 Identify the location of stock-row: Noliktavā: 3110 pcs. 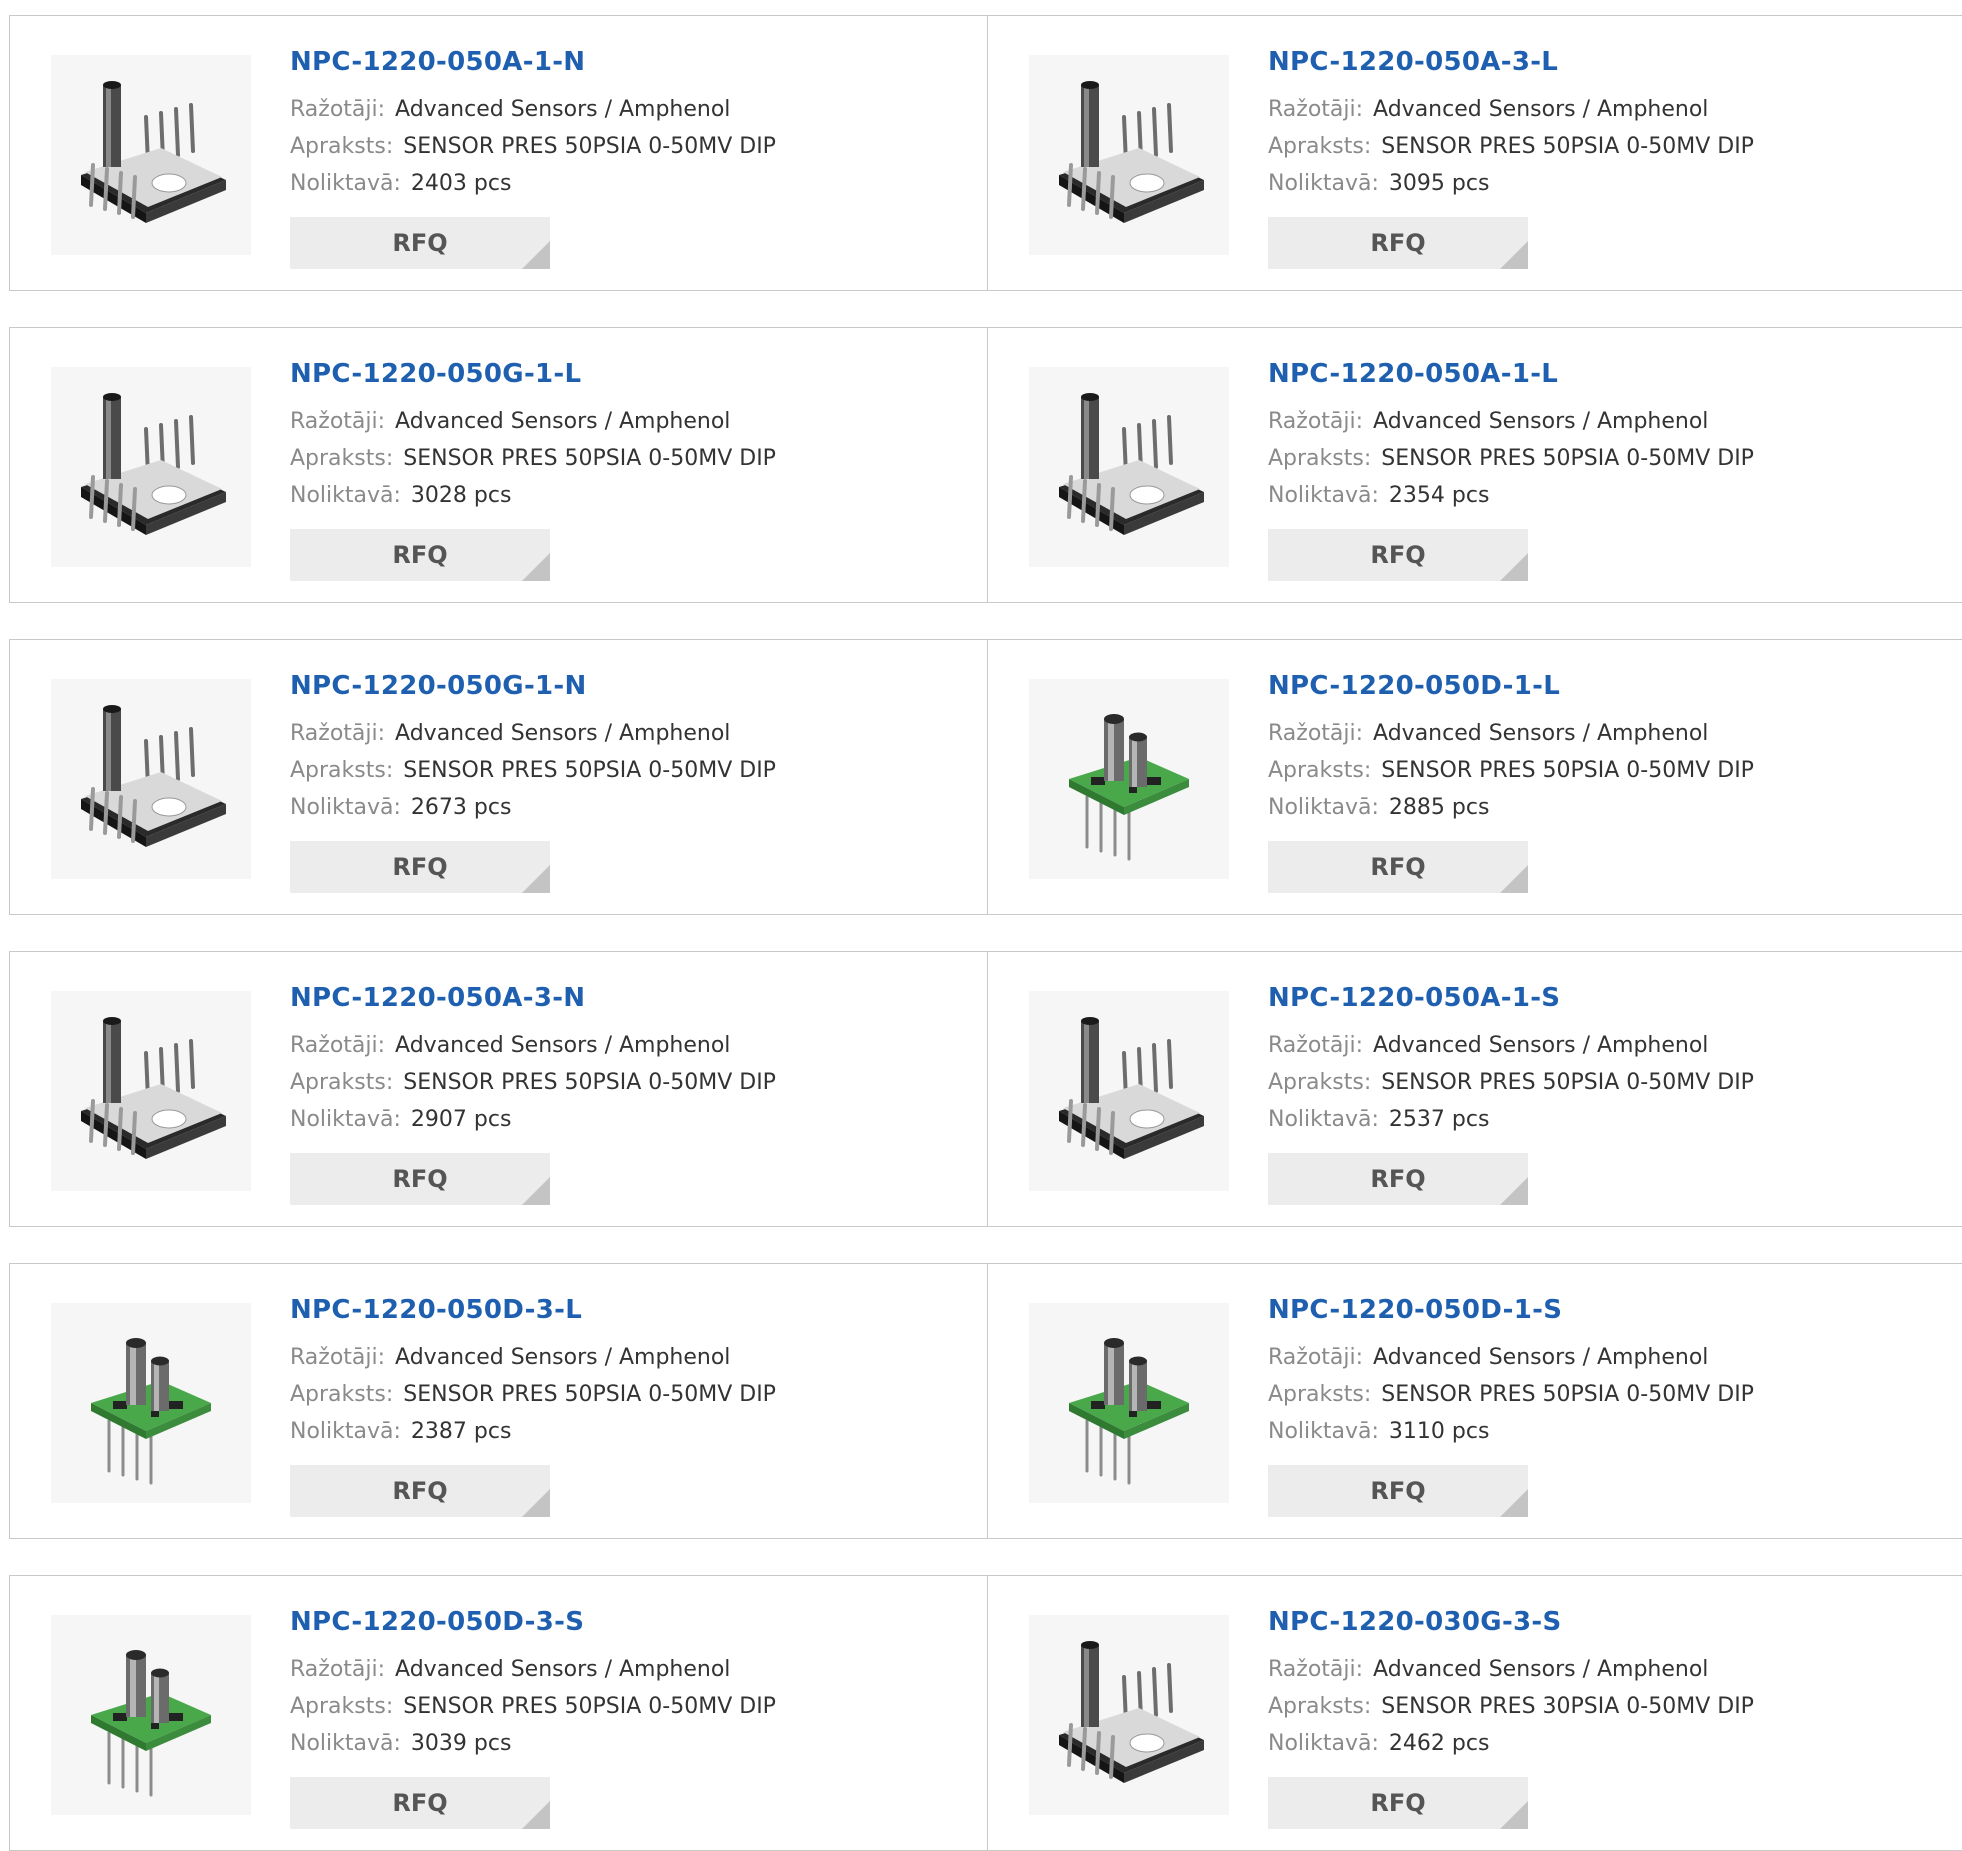
(1378, 1431).